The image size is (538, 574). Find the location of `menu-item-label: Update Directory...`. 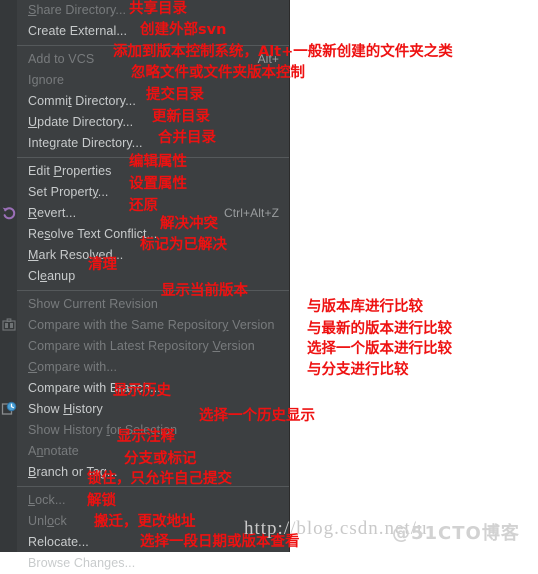

menu-item-label: Update Directory... is located at coordinates (81, 122).